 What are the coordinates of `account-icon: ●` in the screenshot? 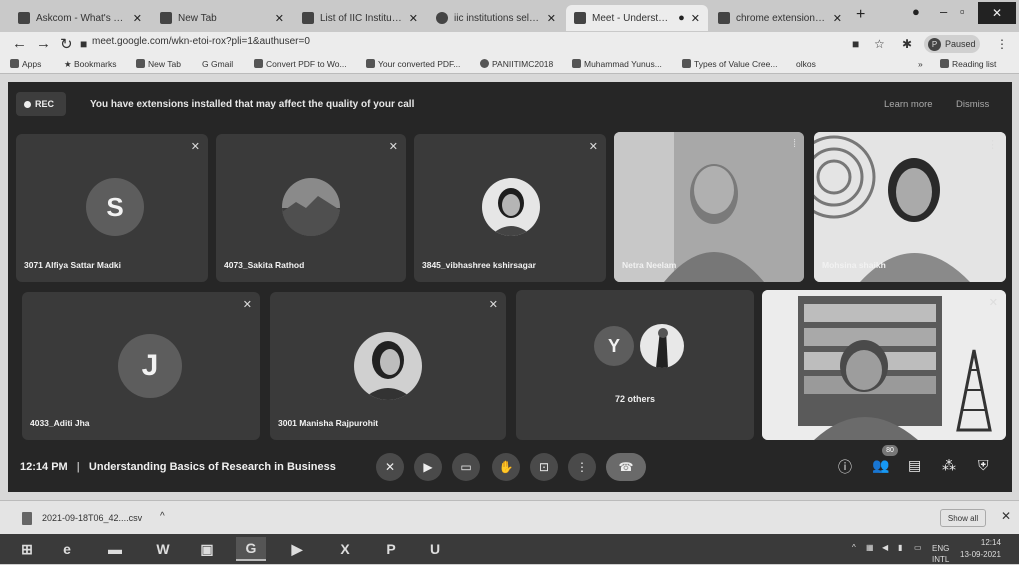 It's located at (916, 11).